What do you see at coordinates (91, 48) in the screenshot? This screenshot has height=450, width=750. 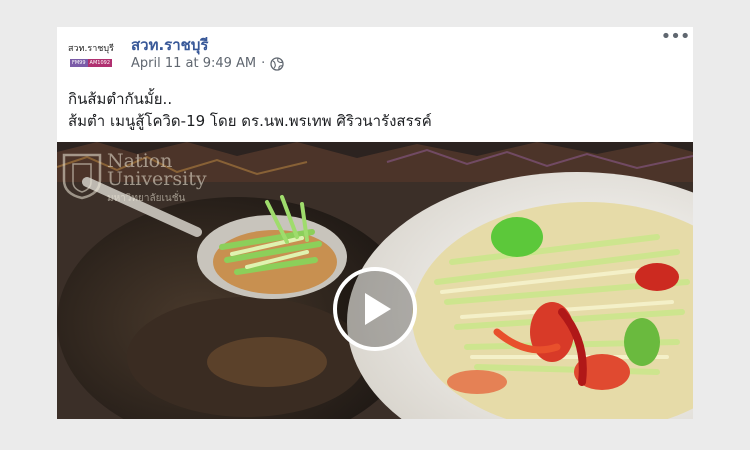 I see `avatar-title: สวท.ราชบุรี` at bounding box center [91, 48].